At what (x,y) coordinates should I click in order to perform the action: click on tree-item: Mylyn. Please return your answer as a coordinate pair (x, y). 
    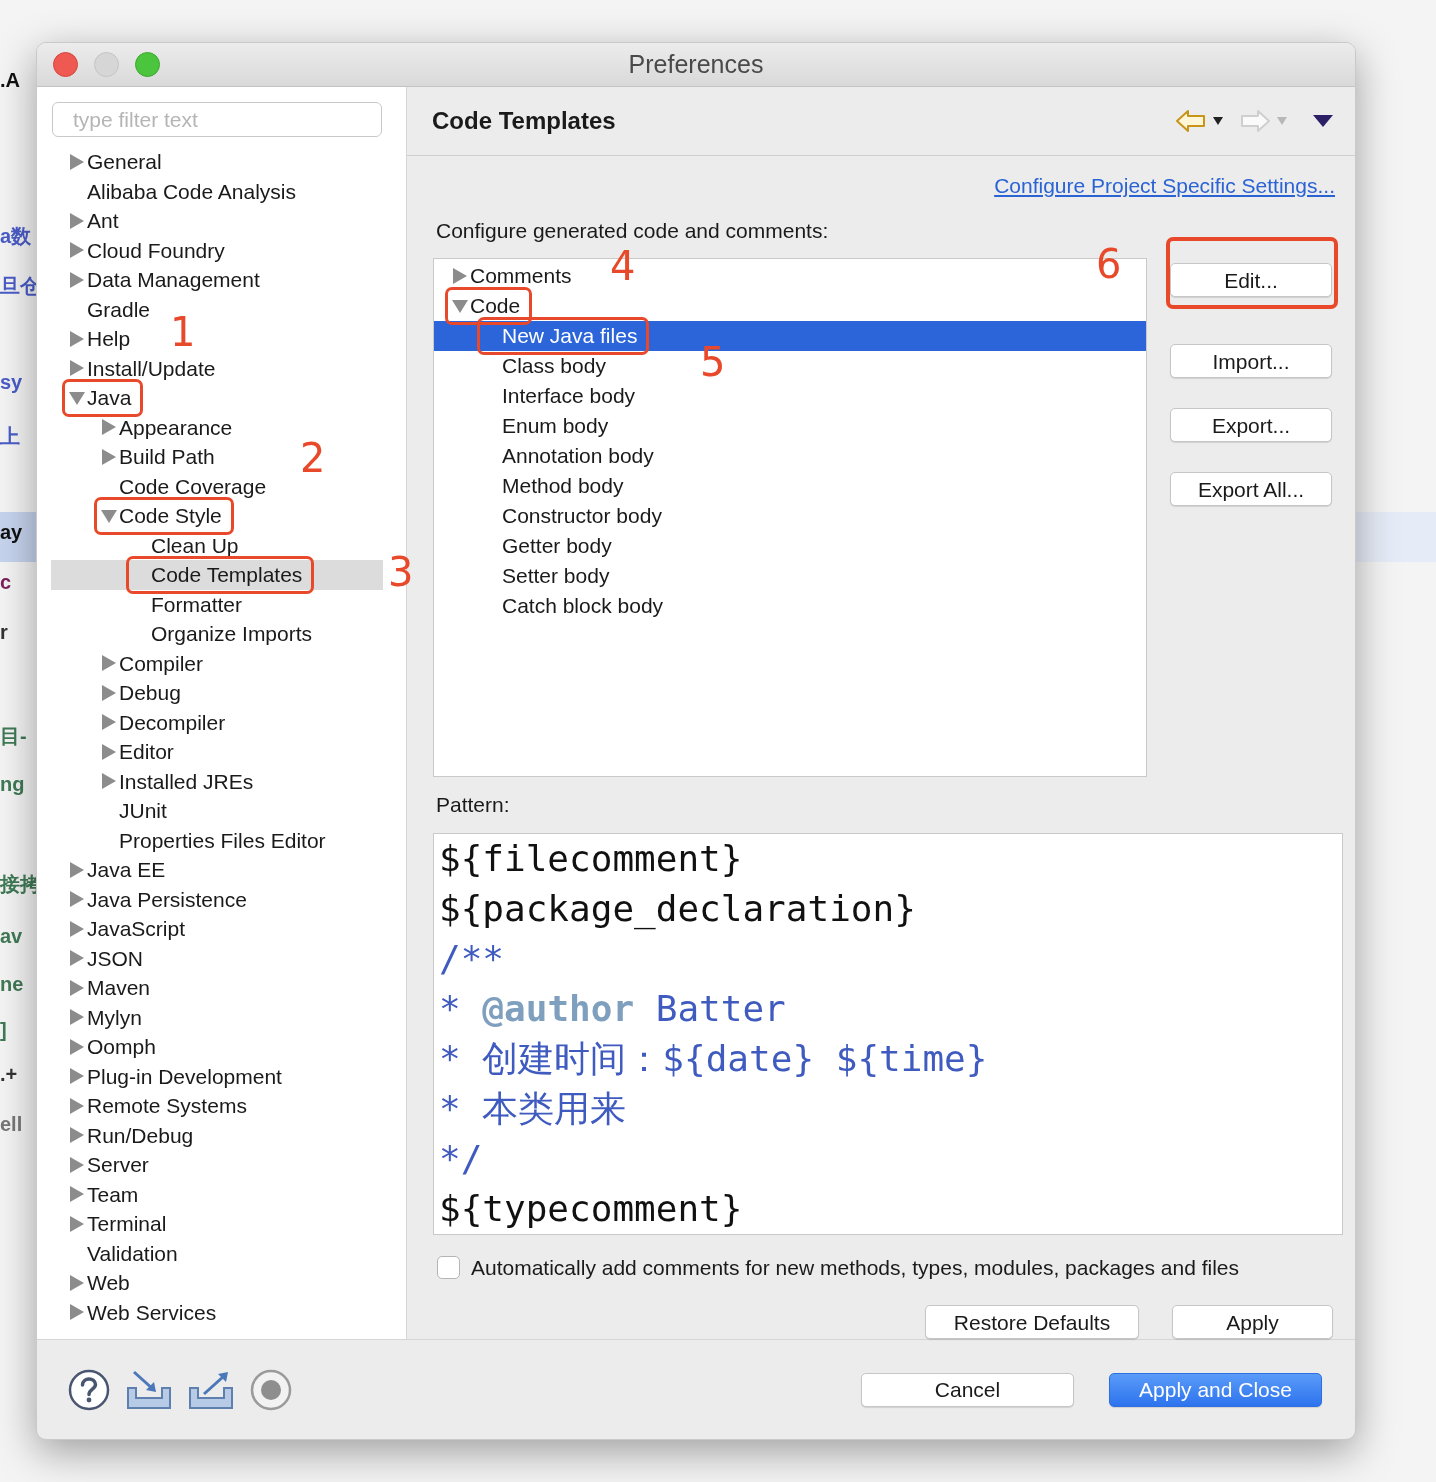
    Looking at the image, I should click on (104, 1017).